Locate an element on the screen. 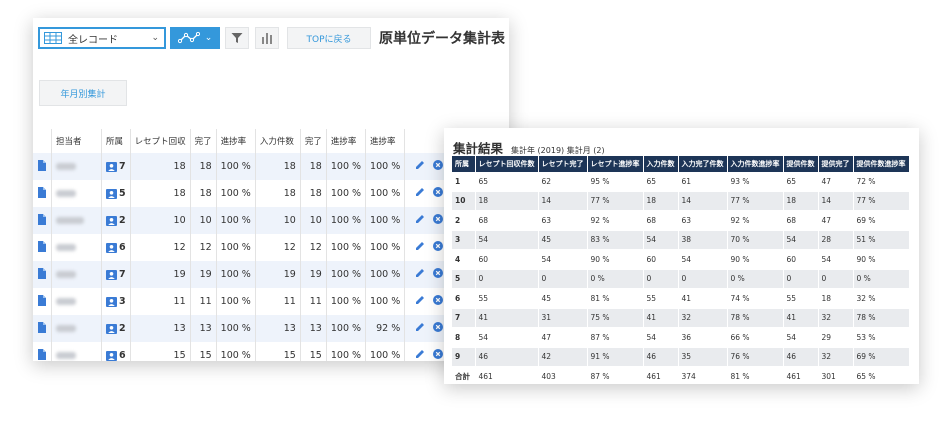  table-row: 7 18 18 100 % 18 18 100 % 100 % is located at coordinates (243, 166).